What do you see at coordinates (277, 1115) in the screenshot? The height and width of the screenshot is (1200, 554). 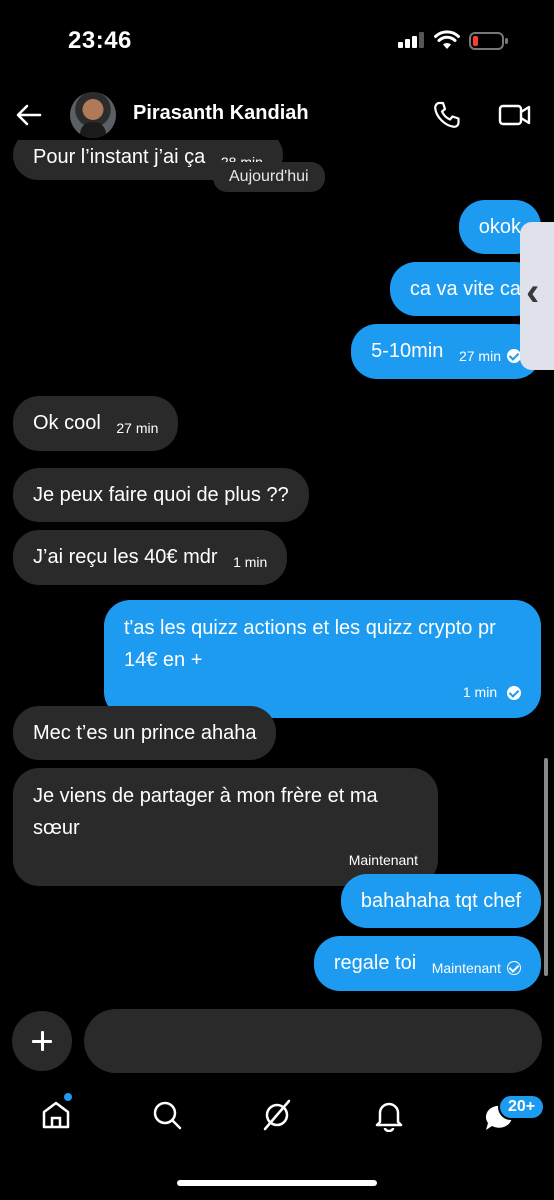 I see `grok-icon` at bounding box center [277, 1115].